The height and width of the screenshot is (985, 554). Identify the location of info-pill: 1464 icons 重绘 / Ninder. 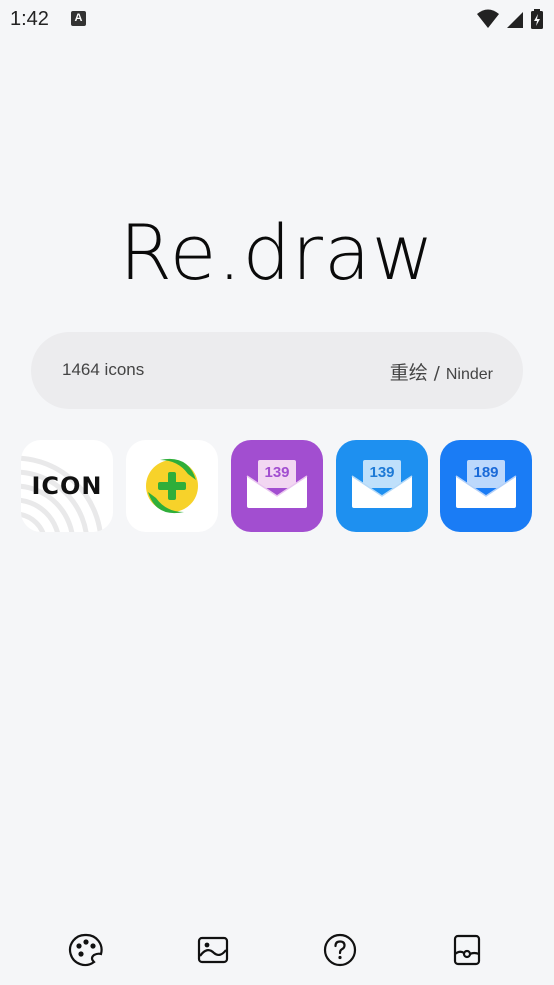
(277, 370).